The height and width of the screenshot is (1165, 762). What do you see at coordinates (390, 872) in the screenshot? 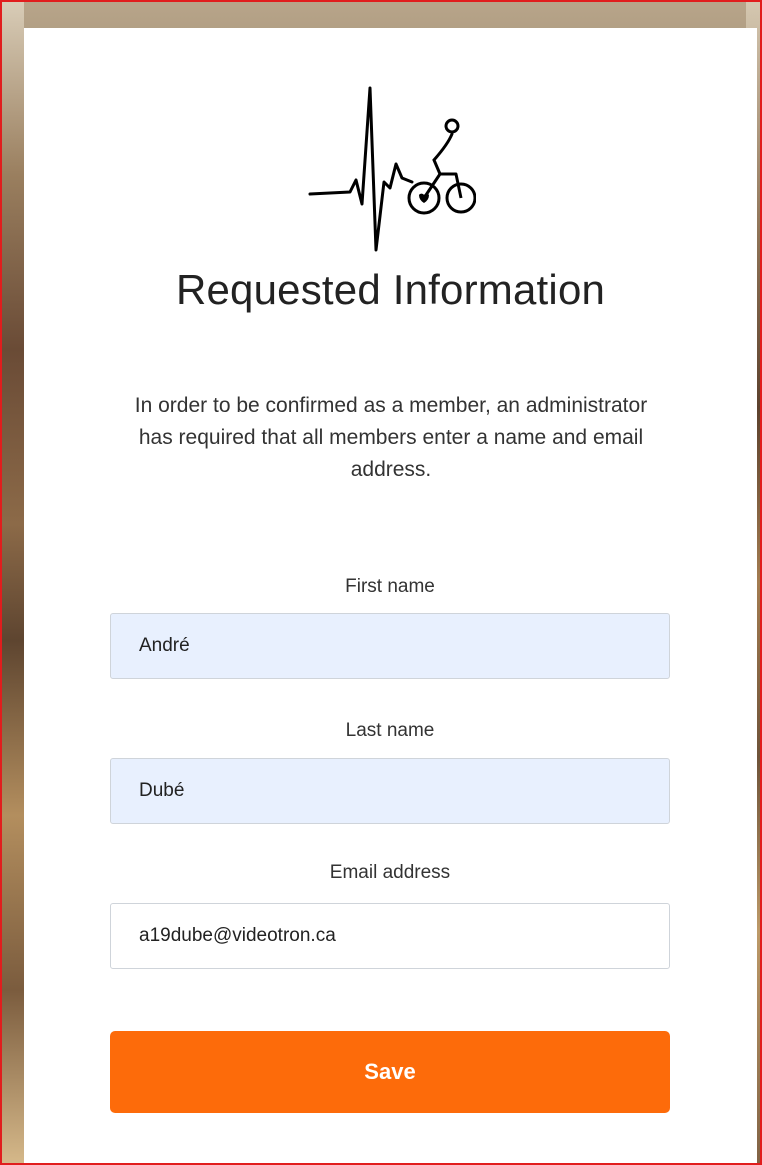
I see `email-label: Email address` at bounding box center [390, 872].